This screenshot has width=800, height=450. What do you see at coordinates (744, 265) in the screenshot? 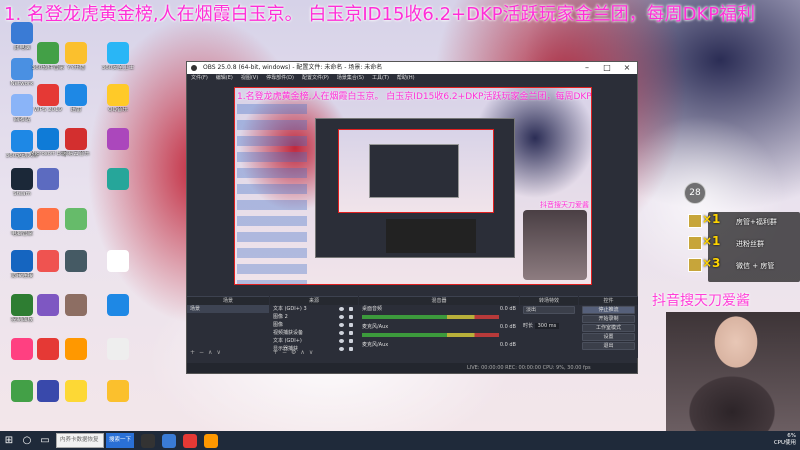
I see `prize-item: ×3 微信 + 房管` at bounding box center [744, 265].